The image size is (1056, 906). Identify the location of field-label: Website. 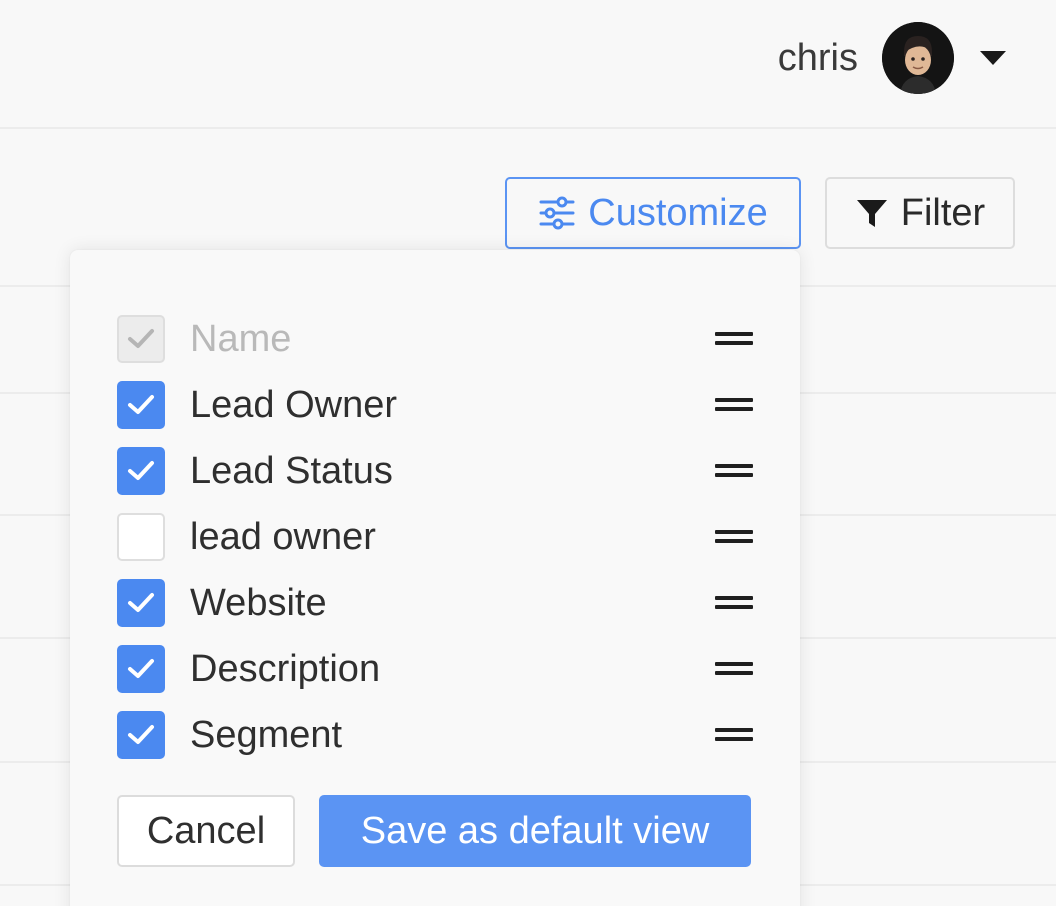
(258, 602).